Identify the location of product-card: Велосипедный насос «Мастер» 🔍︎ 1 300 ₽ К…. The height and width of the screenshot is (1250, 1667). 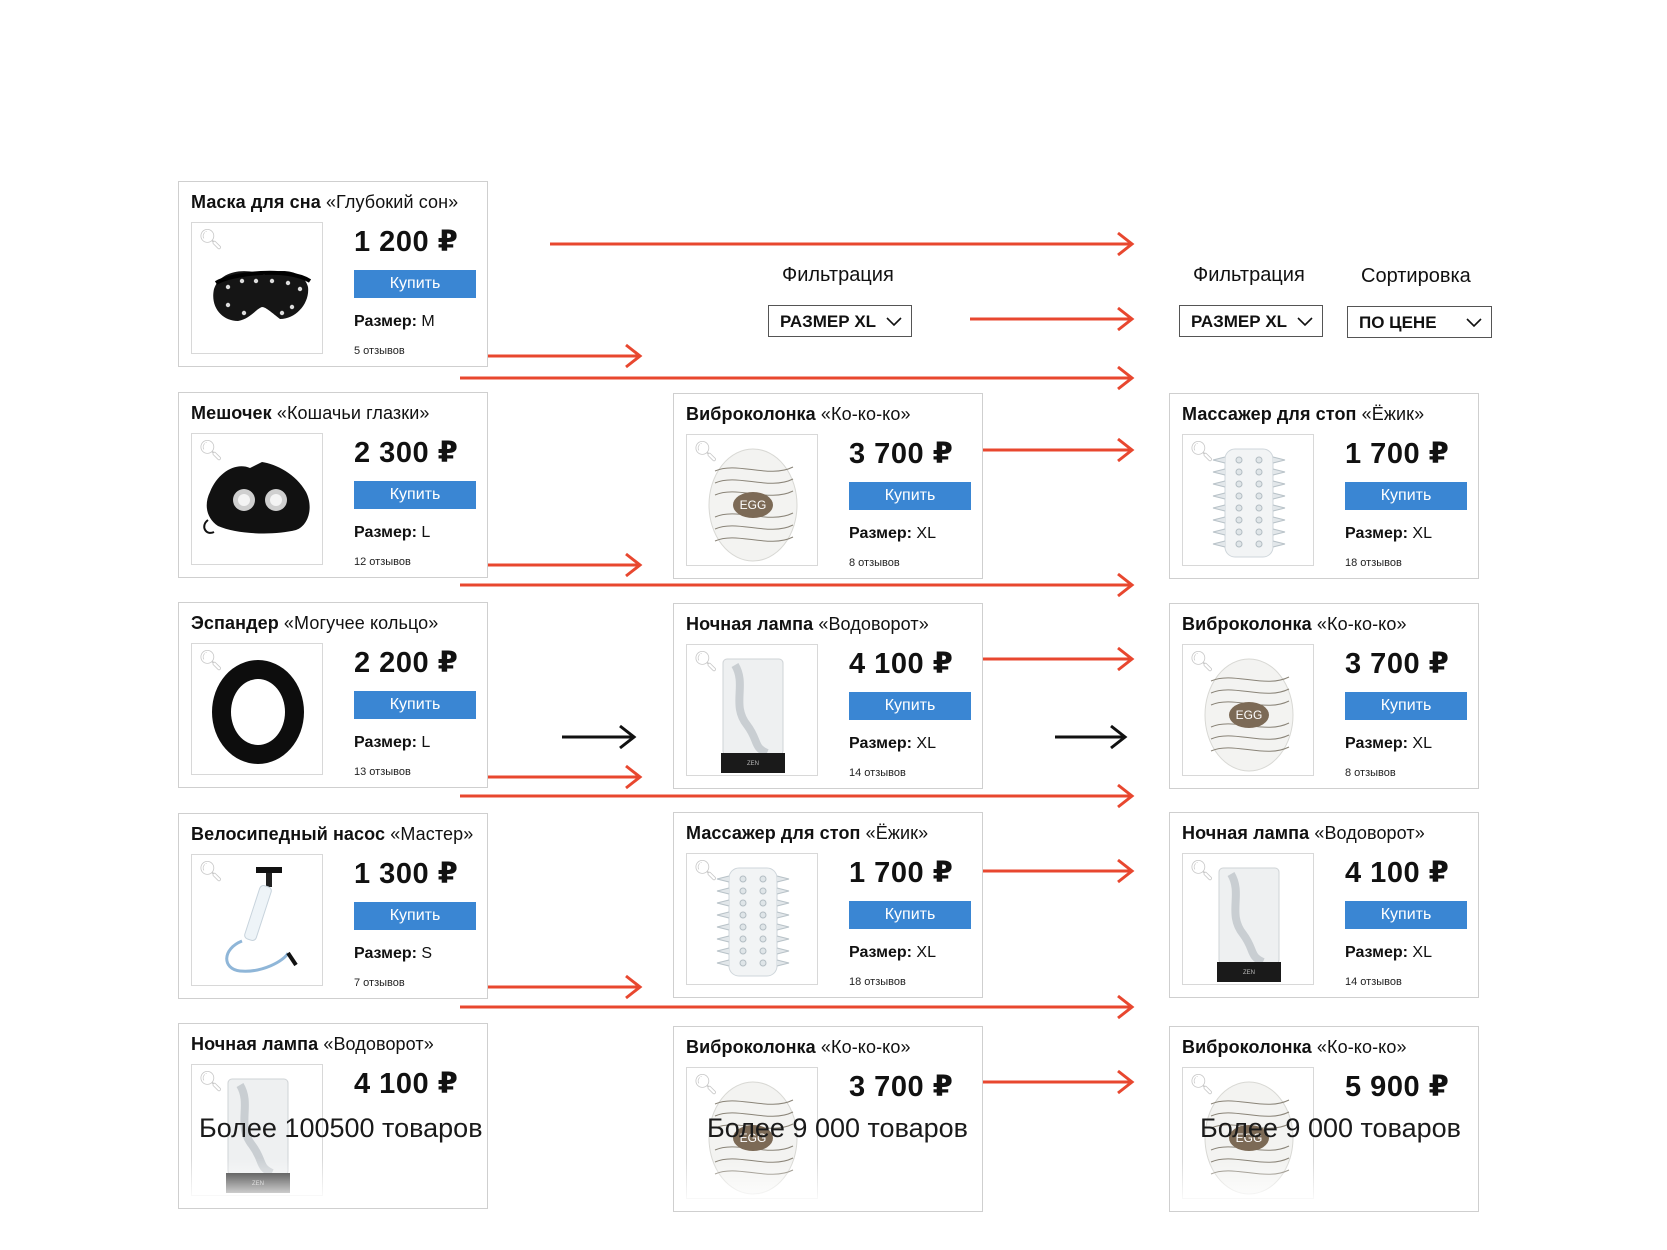
(333, 906).